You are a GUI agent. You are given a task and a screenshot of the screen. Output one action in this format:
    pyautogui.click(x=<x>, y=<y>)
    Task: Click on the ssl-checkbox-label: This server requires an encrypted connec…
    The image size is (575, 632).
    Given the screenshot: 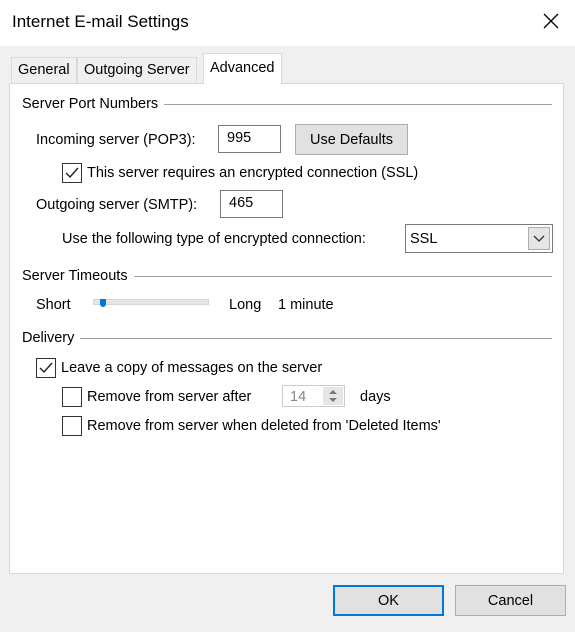 What is the action you would take?
    pyautogui.click(x=253, y=173)
    